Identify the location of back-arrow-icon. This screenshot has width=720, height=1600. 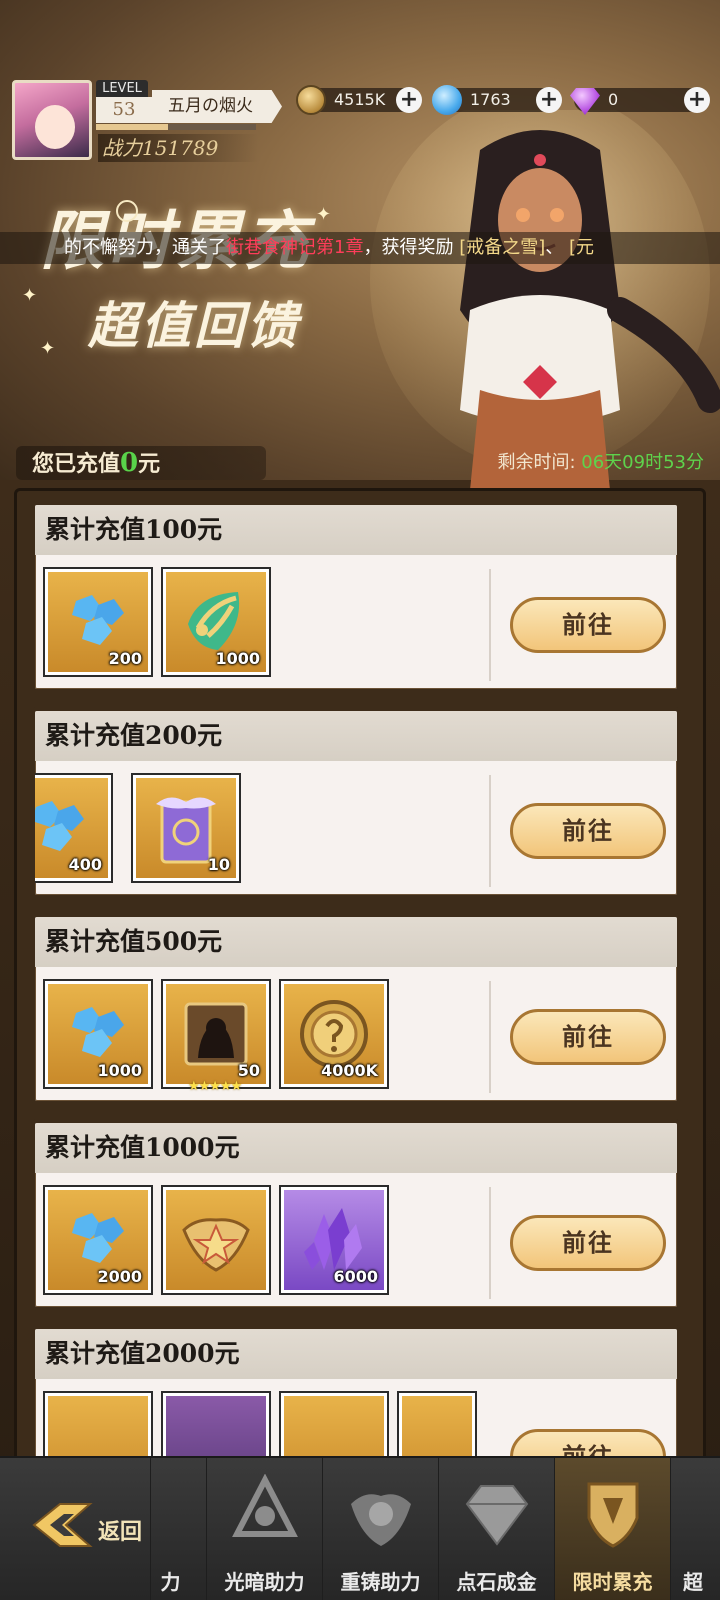
(62, 1525).